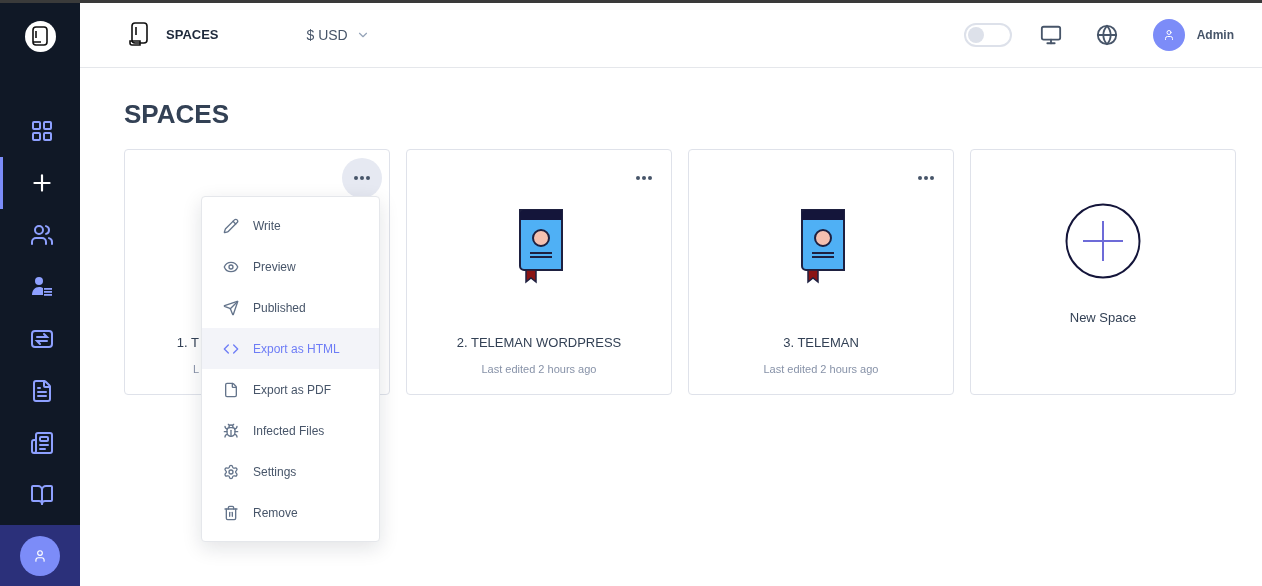 The height and width of the screenshot is (586, 1262). I want to click on users-icon, so click(41, 235).